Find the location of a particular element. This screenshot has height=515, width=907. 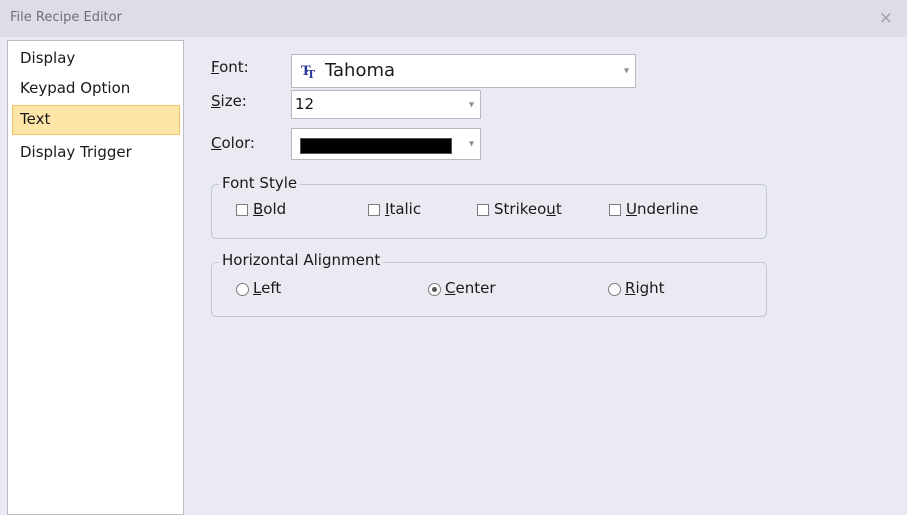

size-label: Size: is located at coordinates (229, 101).